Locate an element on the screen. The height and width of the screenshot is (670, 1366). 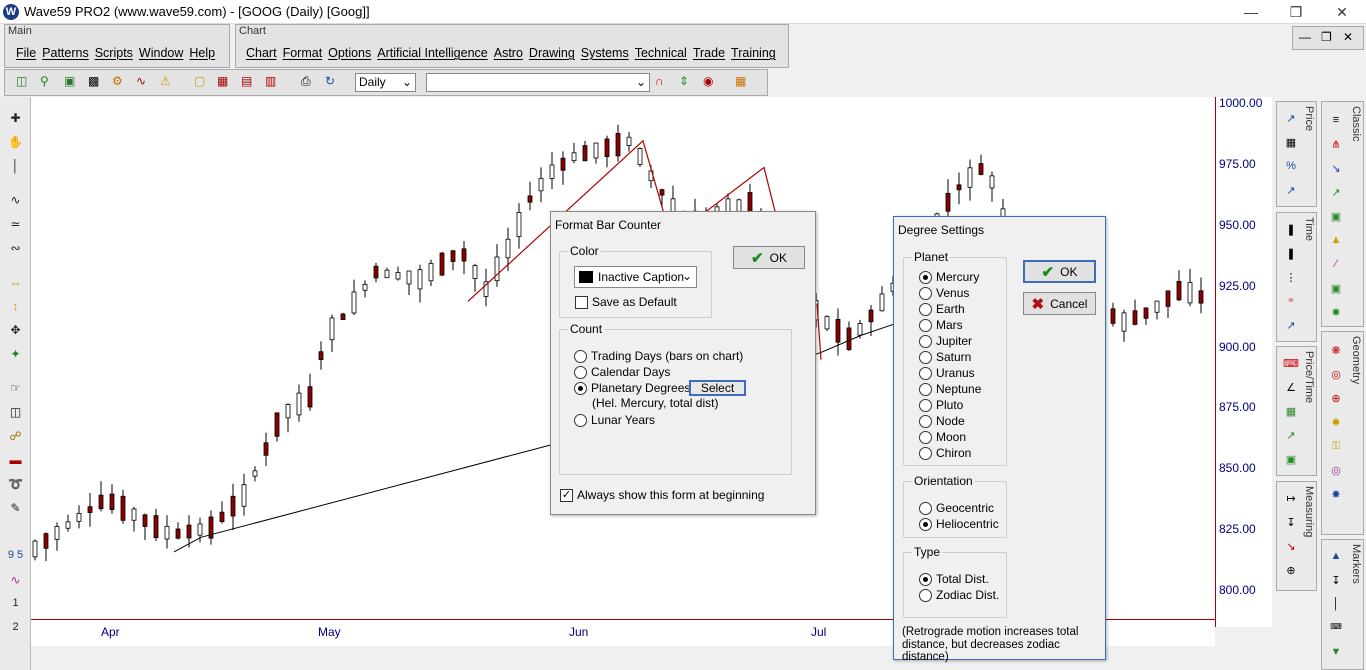
menu-ai: Artificial Intelligence is located at coordinates (435, 53).